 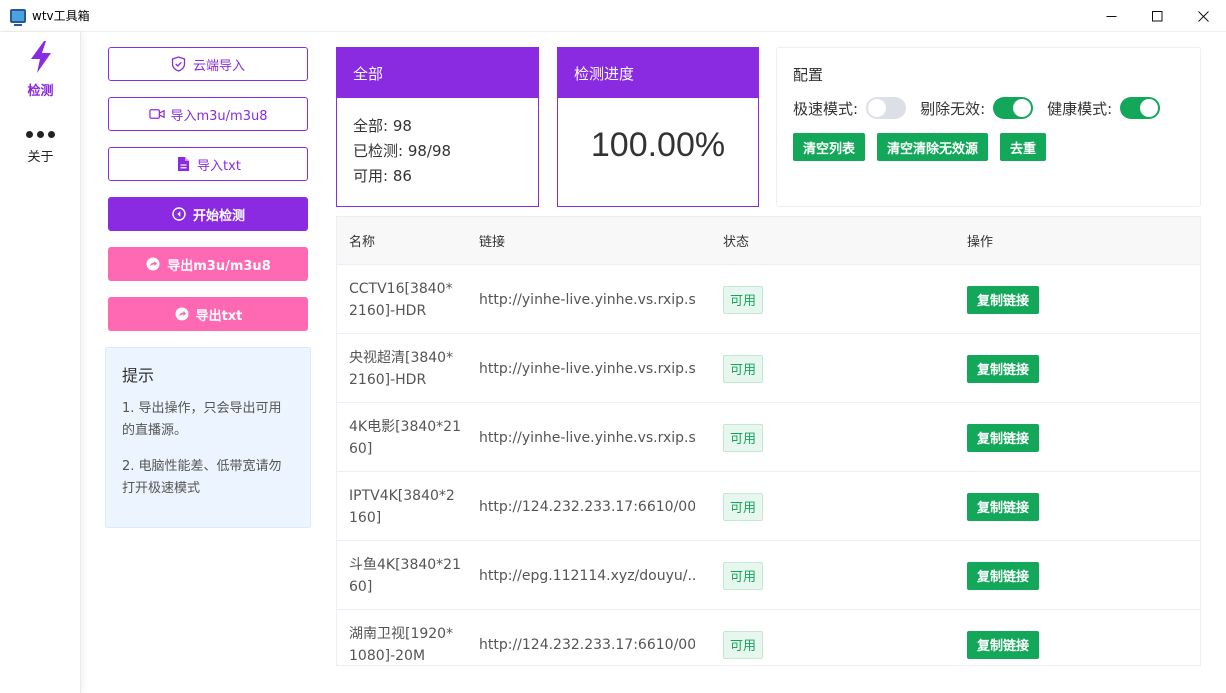 I want to click on maximize-button, so click(x=1157, y=16).